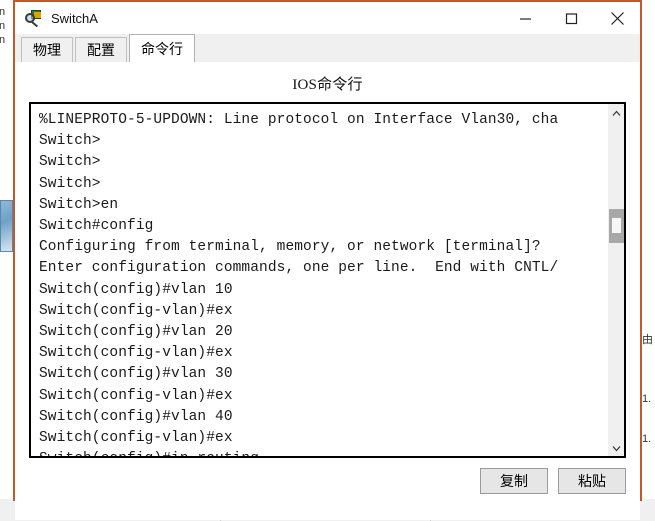 Image resolution: width=655 pixels, height=521 pixels. I want to click on close-icon, so click(617, 18).